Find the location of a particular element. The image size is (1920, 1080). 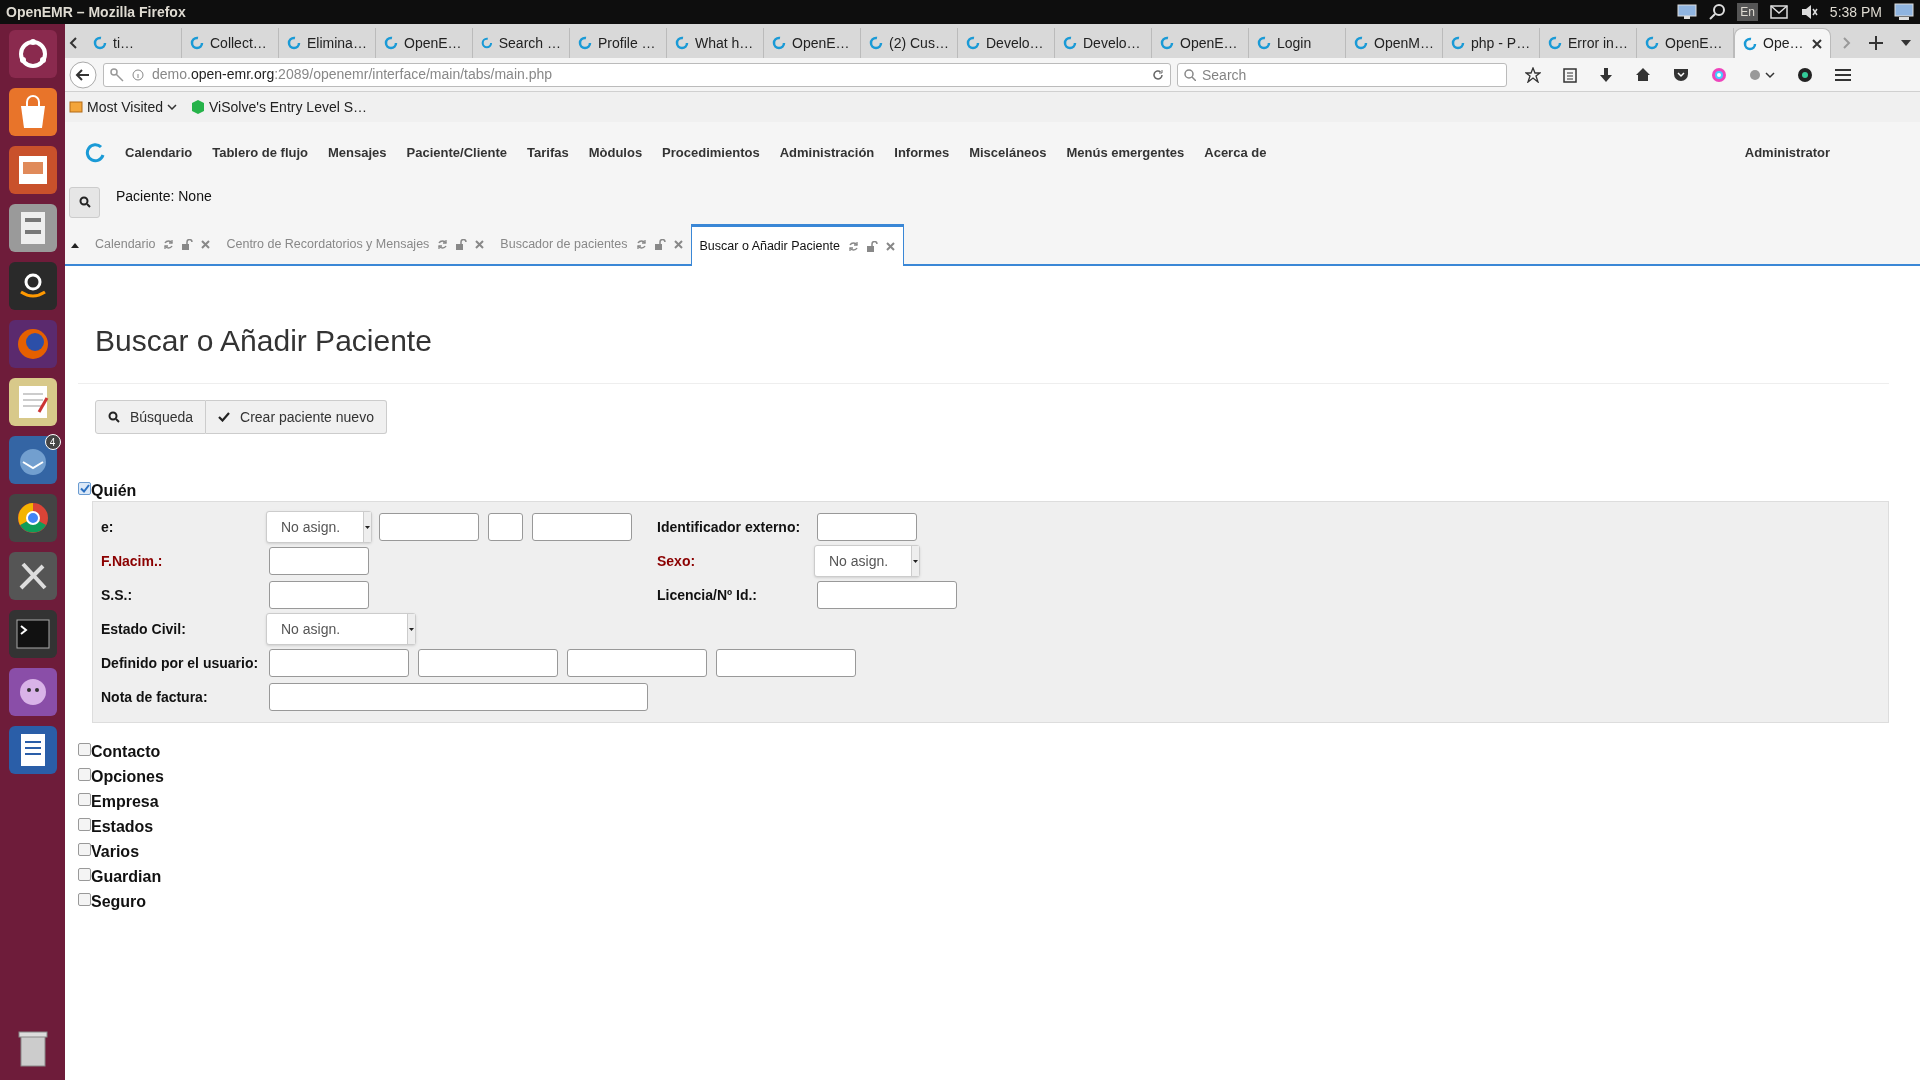

clipboard-icon is located at coordinates (1570, 74).